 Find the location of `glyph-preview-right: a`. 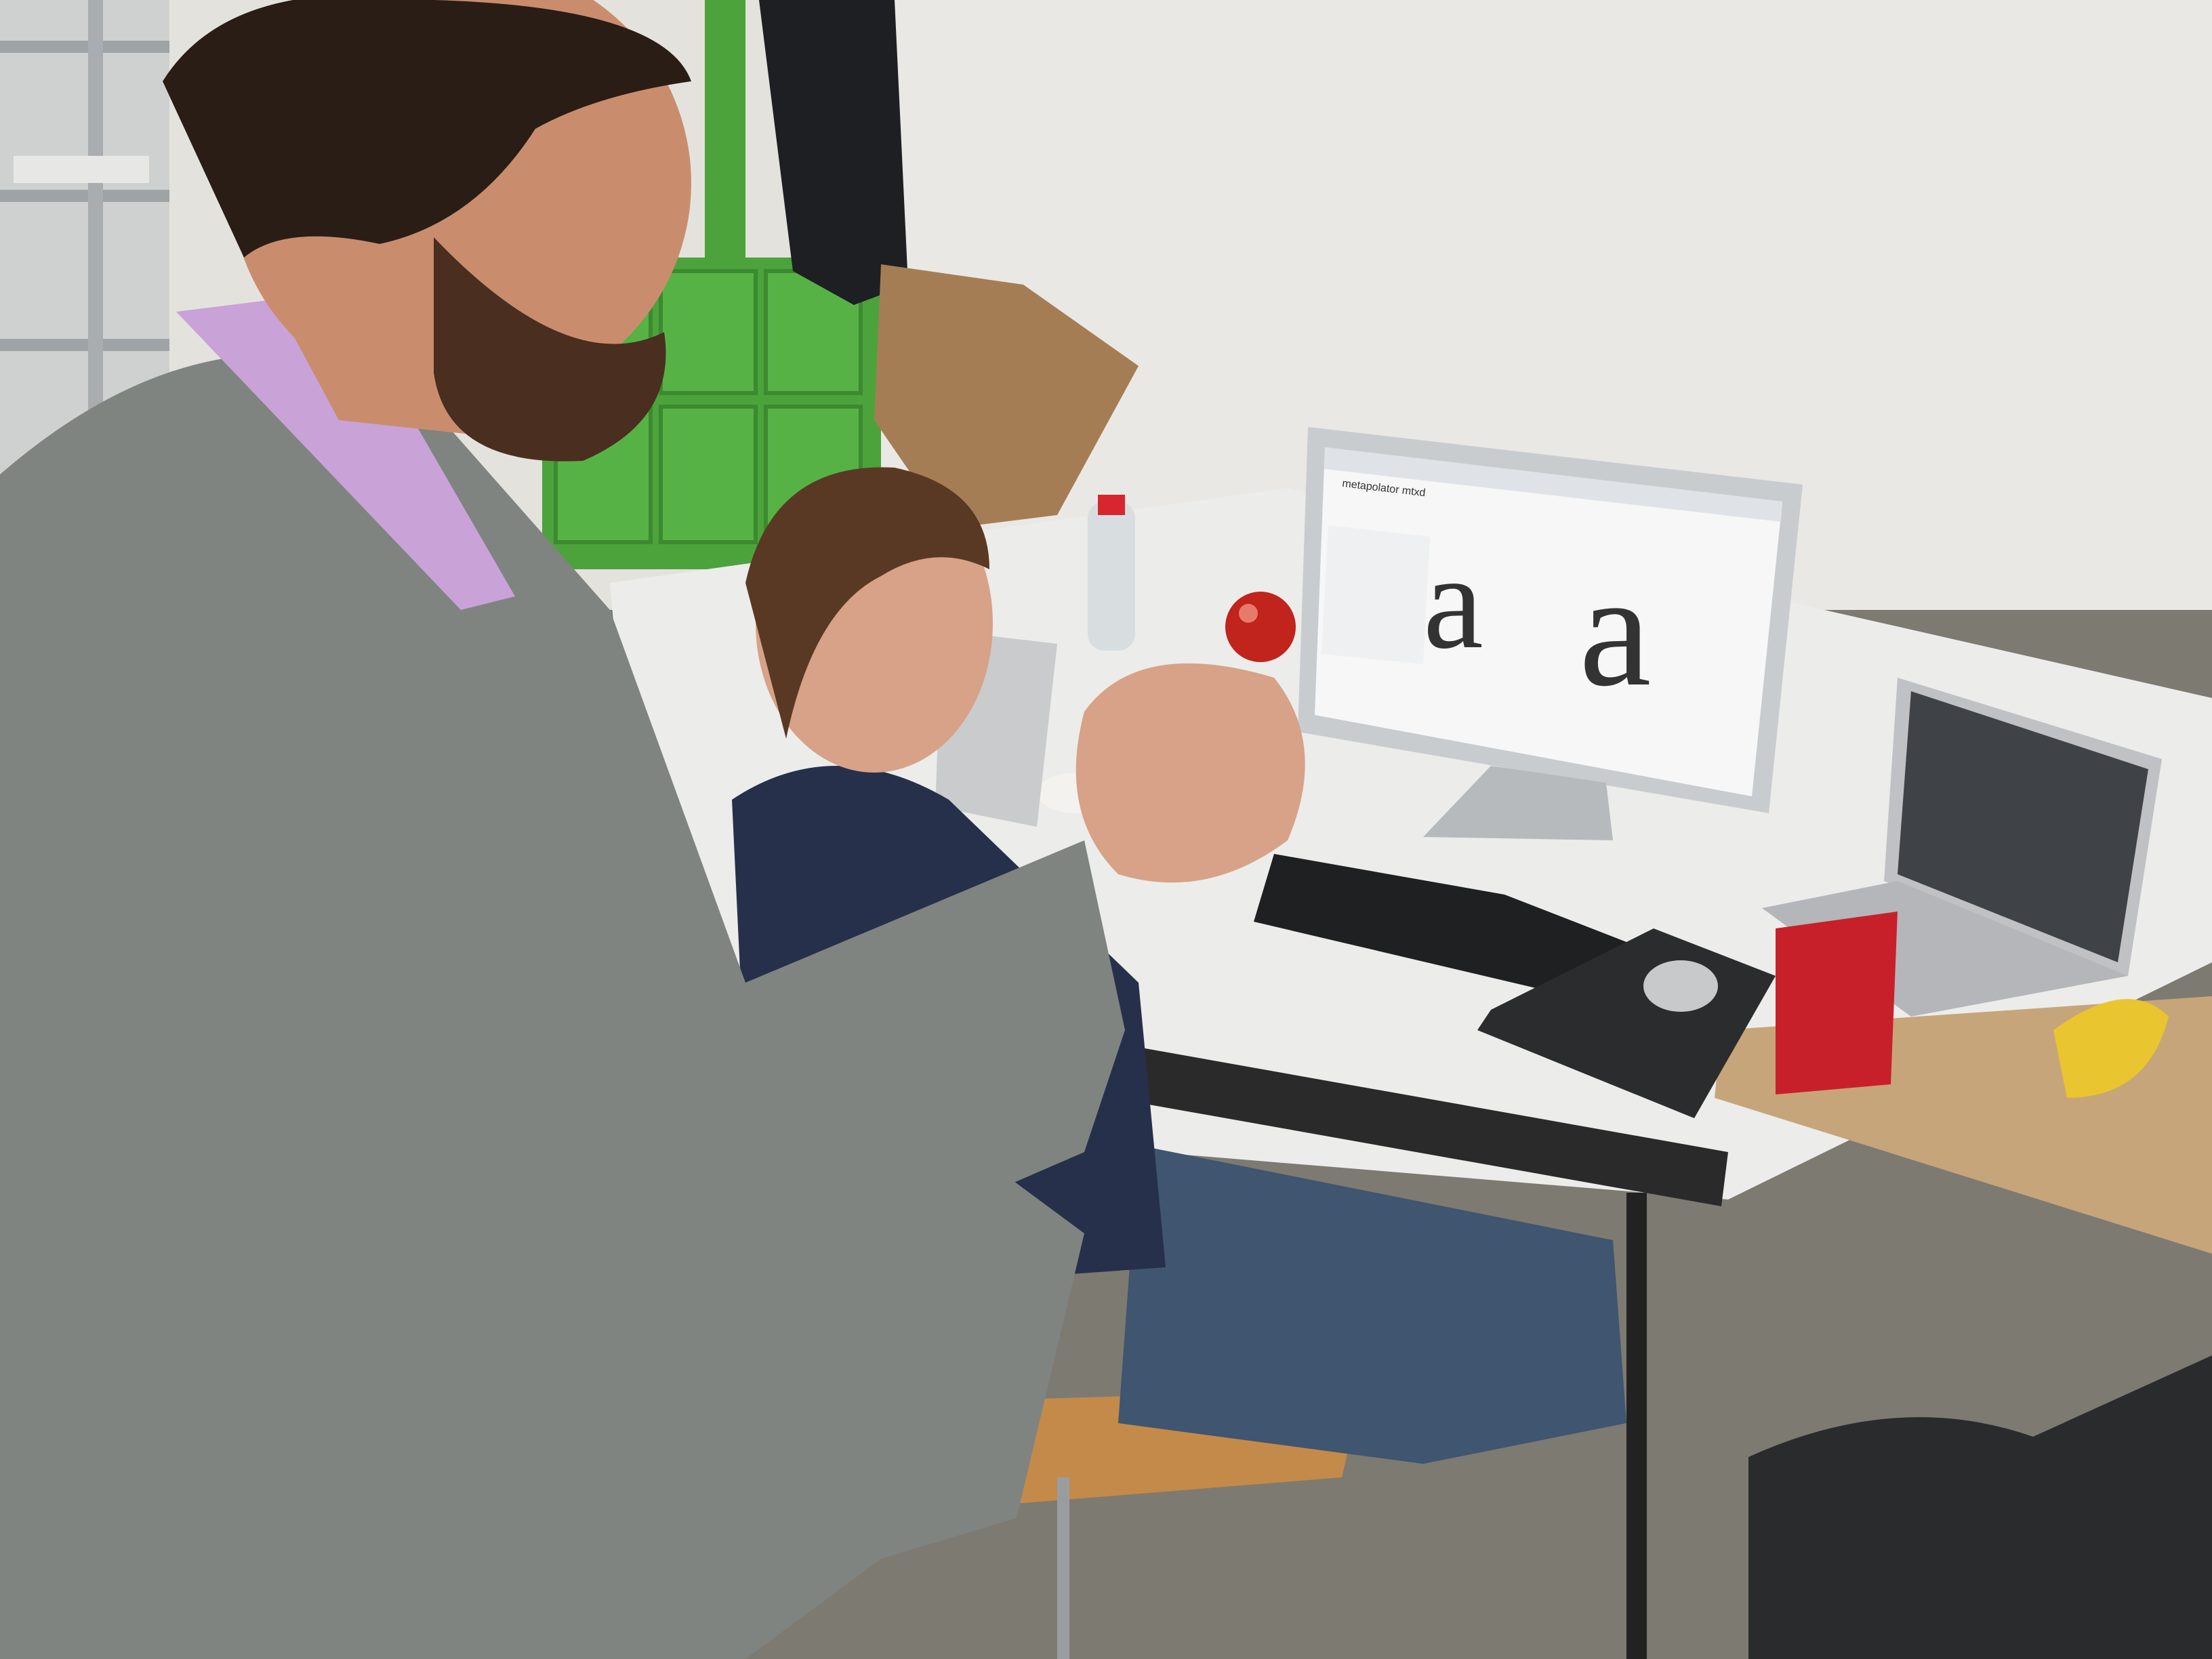

glyph-preview-right: a is located at coordinates (1615, 629).